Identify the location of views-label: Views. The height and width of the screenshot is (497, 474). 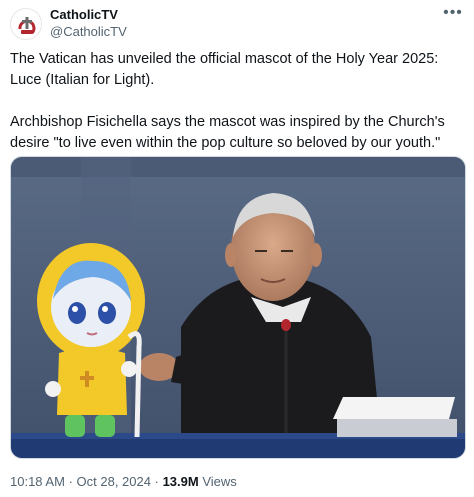
(219, 481).